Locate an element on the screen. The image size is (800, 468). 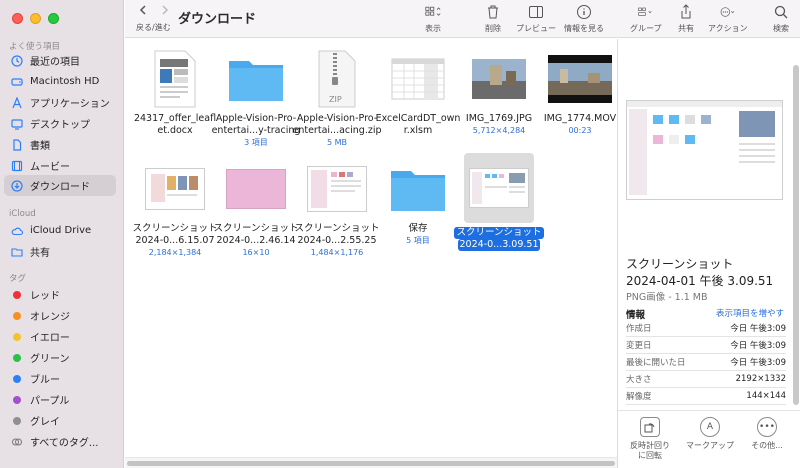
sidebar-tag-orange: オレンジ is located at coordinates (60, 315).